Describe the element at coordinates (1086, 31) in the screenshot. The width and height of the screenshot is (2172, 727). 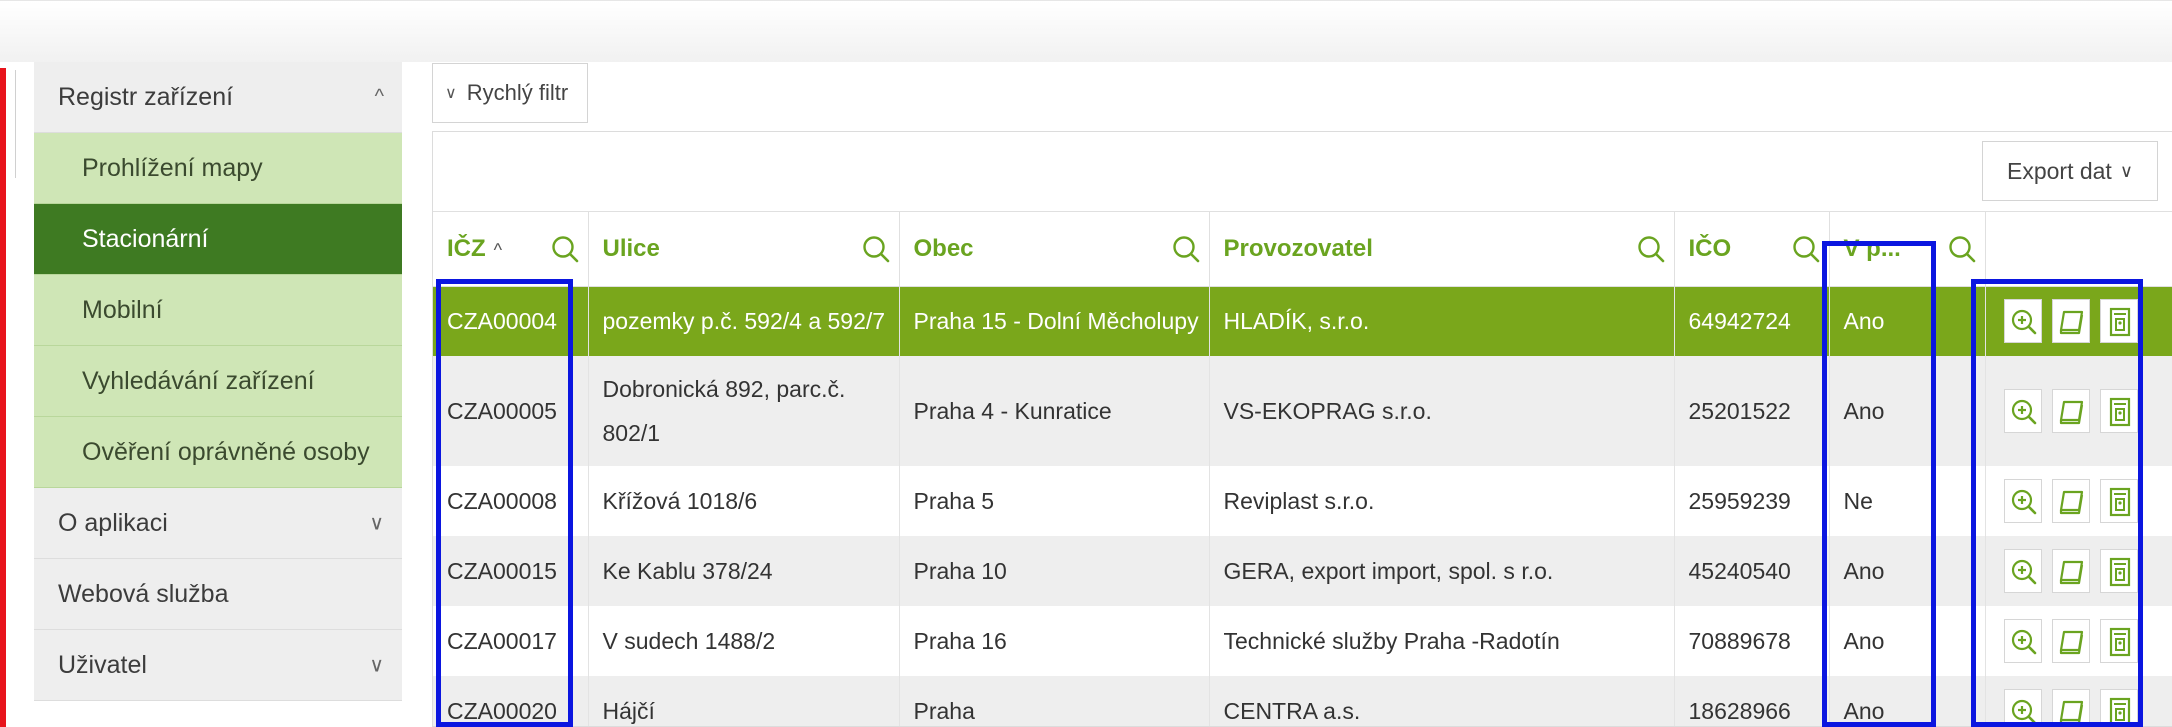
I see `top-bar` at that location.